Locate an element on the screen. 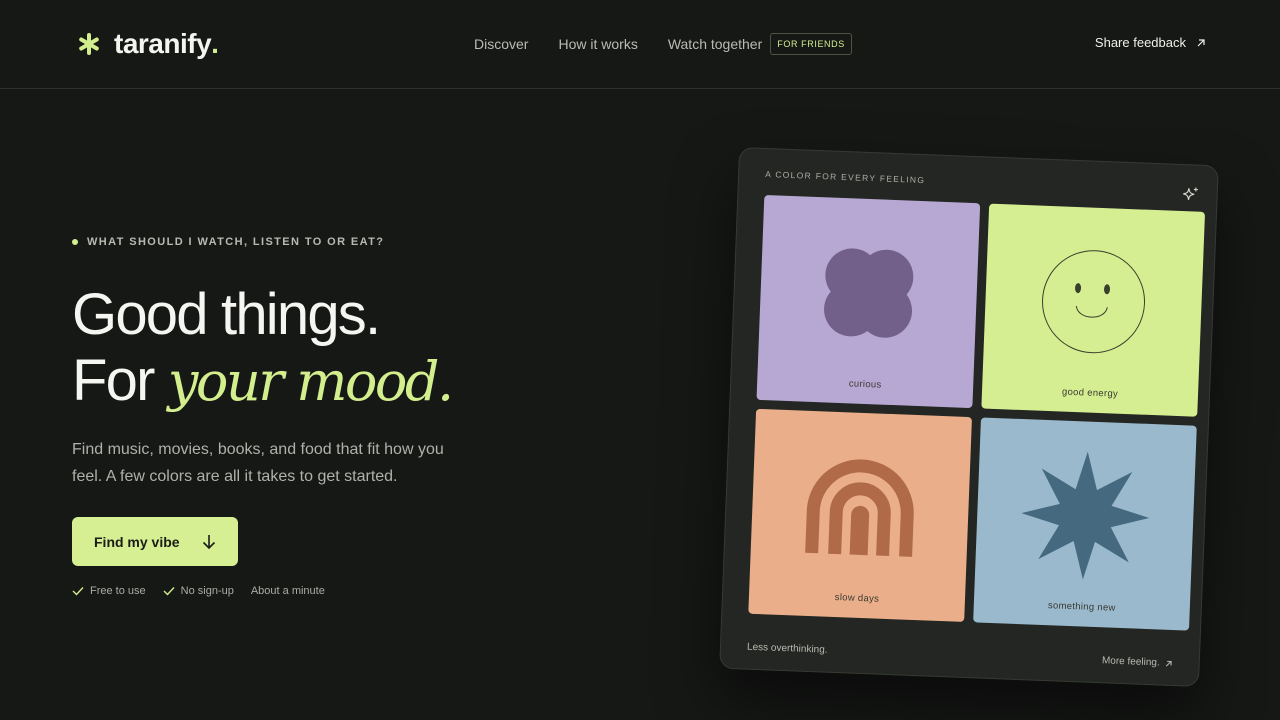 The height and width of the screenshot is (720, 1280). perk-label: Free to use is located at coordinates (118, 591).